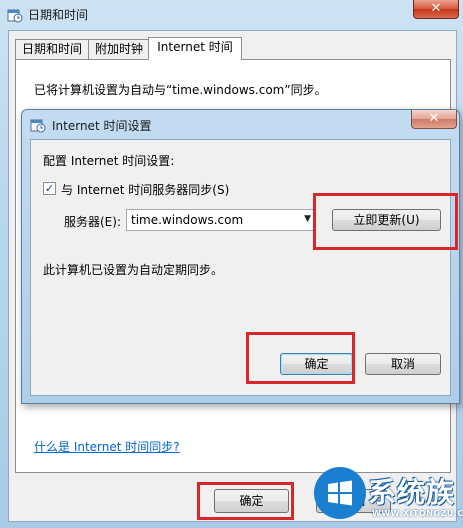 This screenshot has height=528, width=463. Describe the element at coordinates (307, 219) in the screenshot. I see `chevron-down-icon: ▼` at that location.